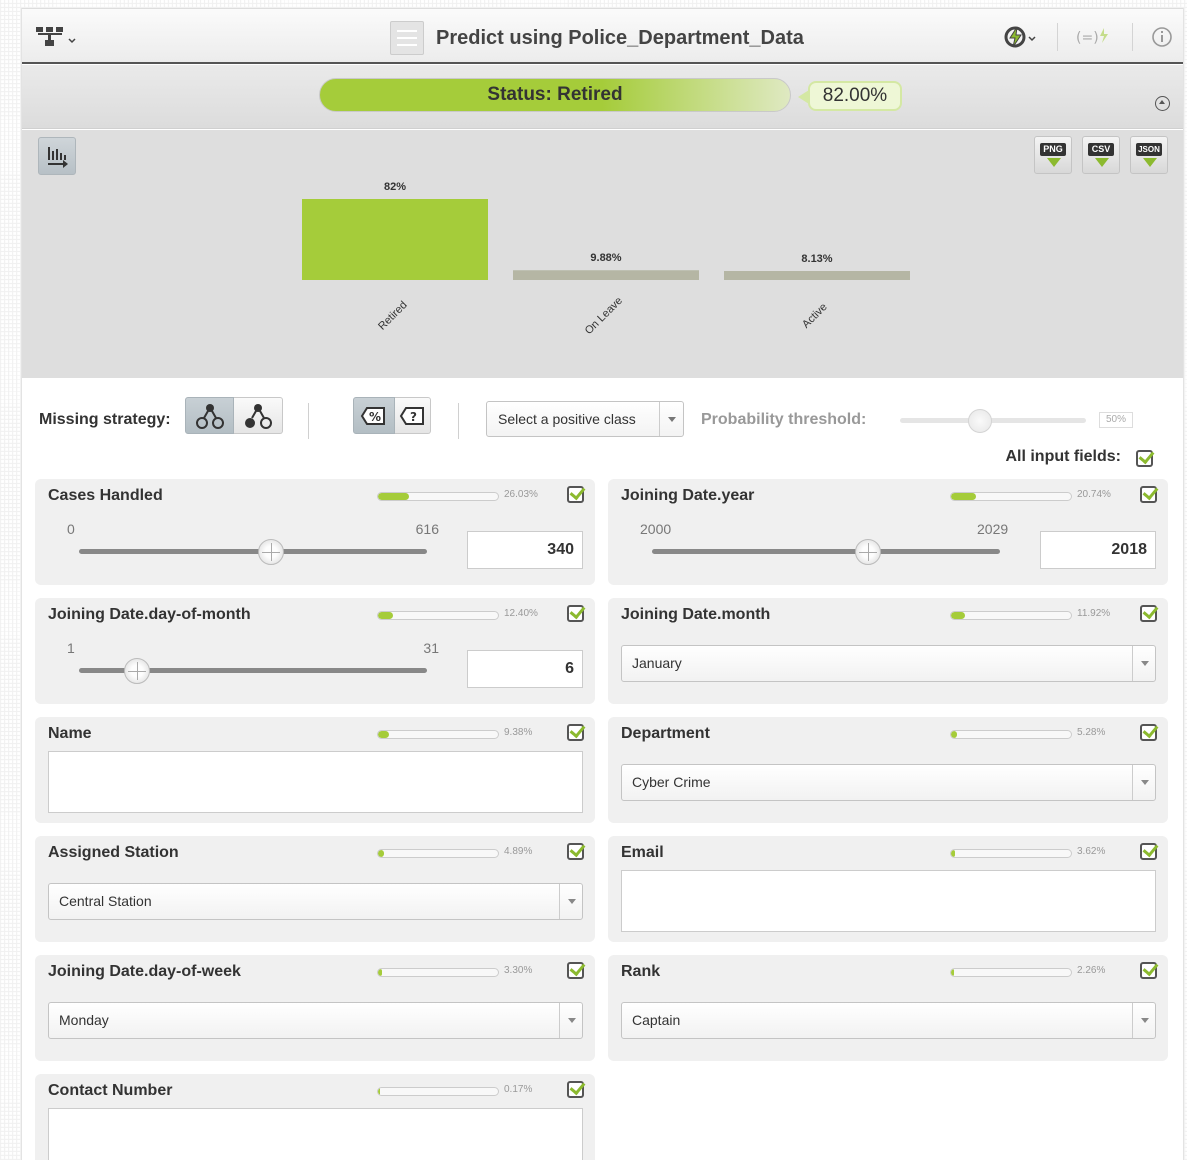 This screenshot has width=1187, height=1160. I want to click on field-label: Assigned Station, so click(113, 852).